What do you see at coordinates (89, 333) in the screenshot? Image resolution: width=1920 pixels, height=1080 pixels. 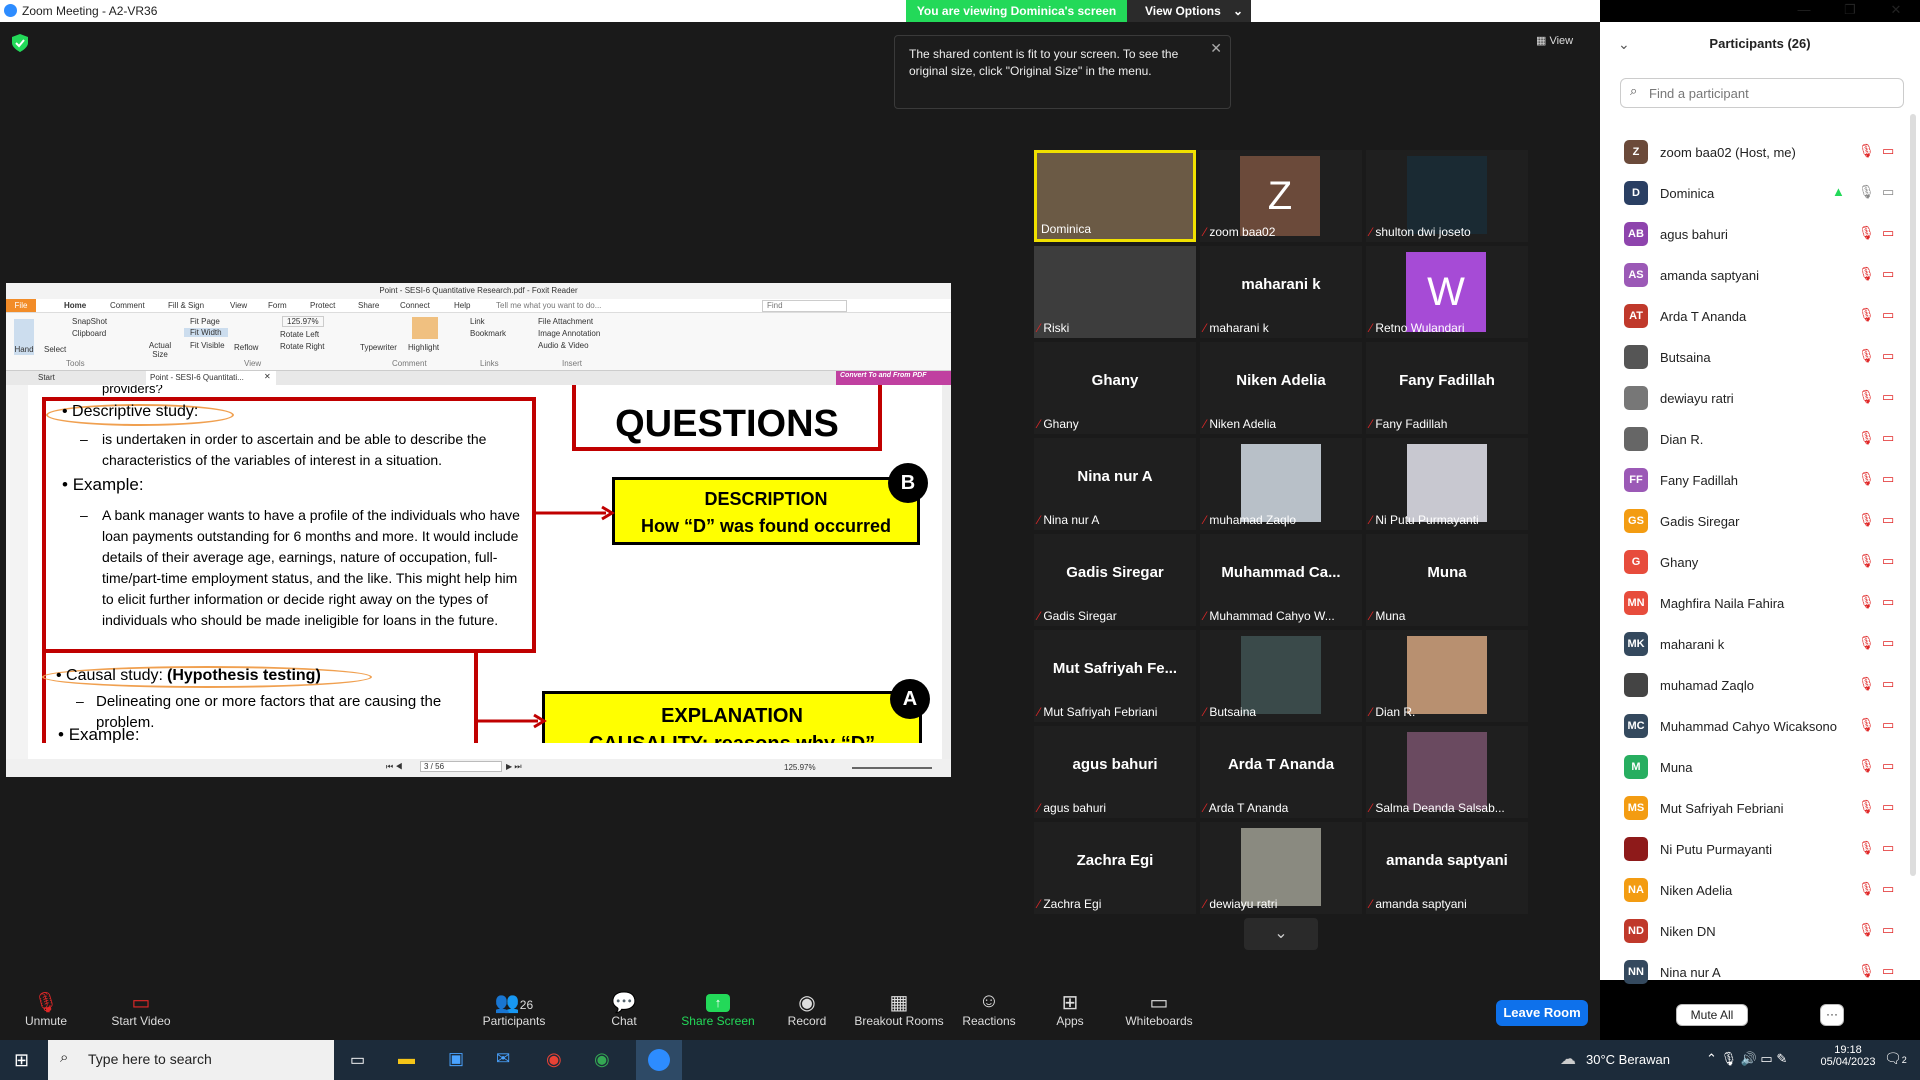 I see `clipboard-tool: Clipboard` at bounding box center [89, 333].